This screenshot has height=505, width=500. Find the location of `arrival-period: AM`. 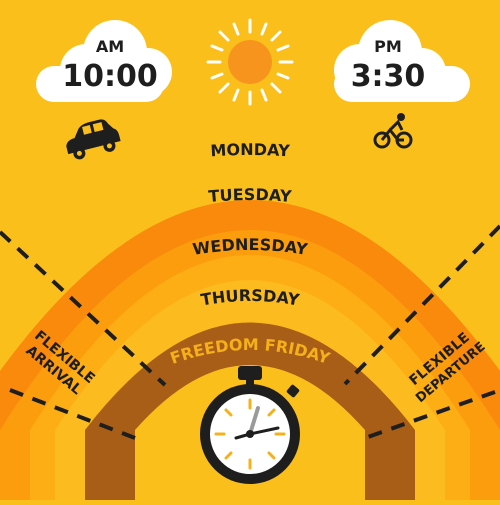

arrival-period: AM is located at coordinates (110, 46).